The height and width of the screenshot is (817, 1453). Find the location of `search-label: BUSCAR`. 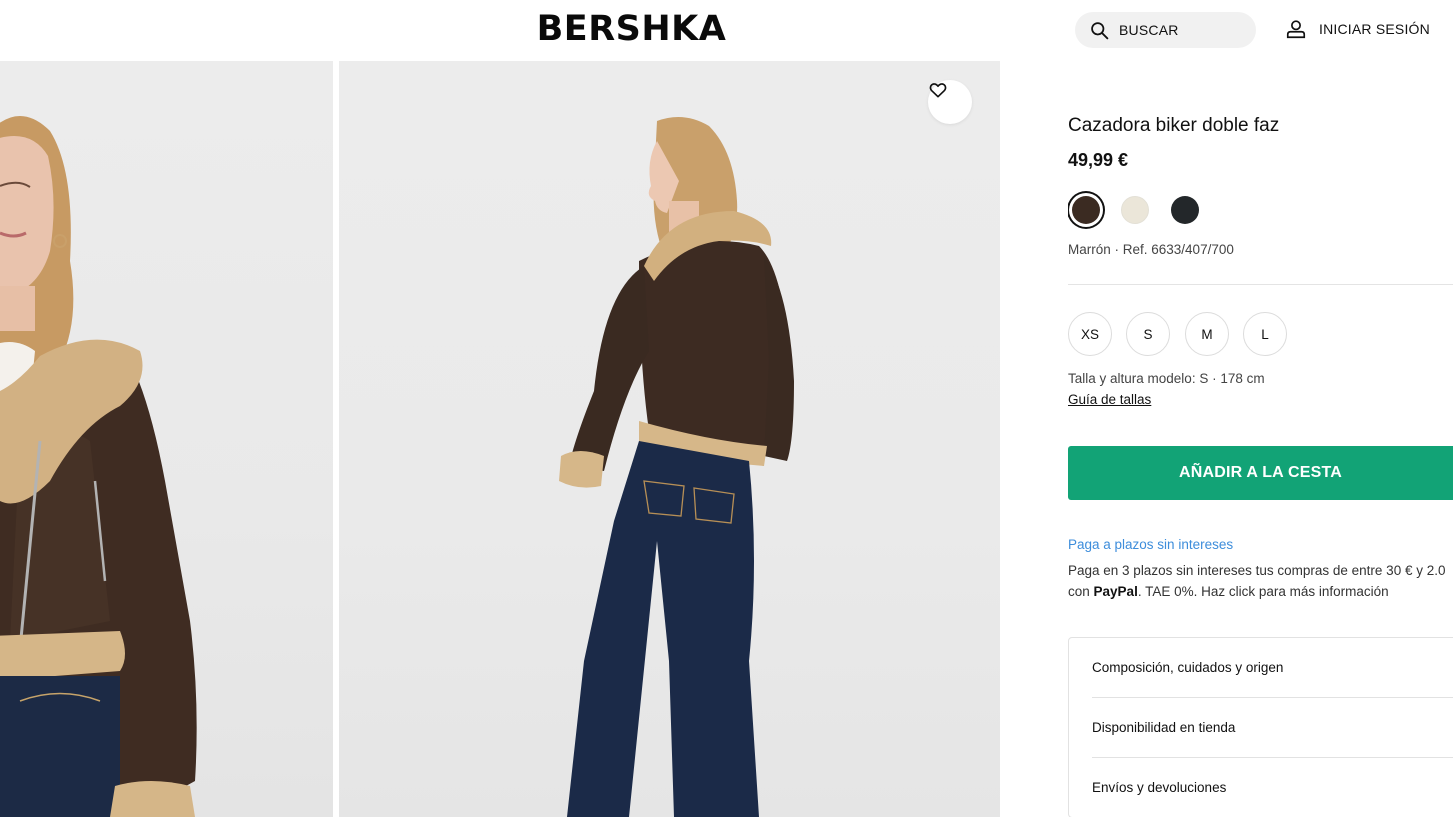

search-label: BUSCAR is located at coordinates (1149, 30).